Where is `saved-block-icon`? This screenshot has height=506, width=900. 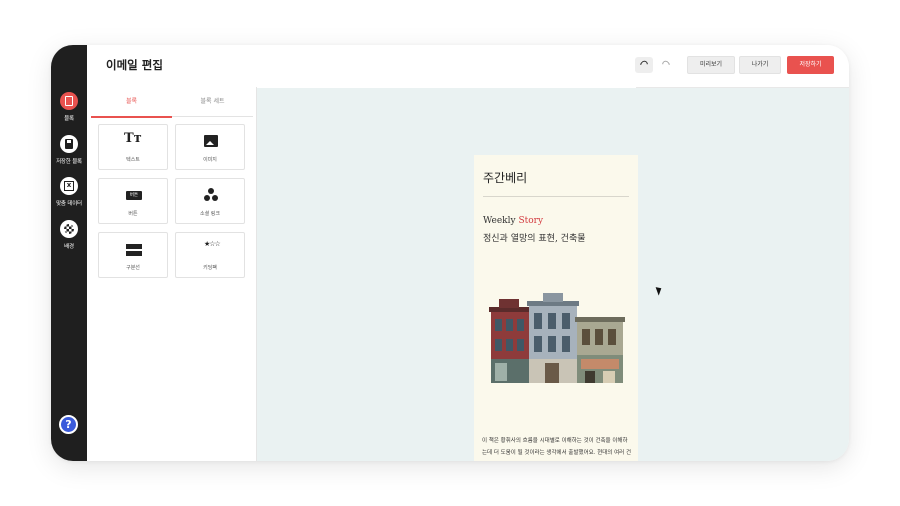 saved-block-icon is located at coordinates (69, 144).